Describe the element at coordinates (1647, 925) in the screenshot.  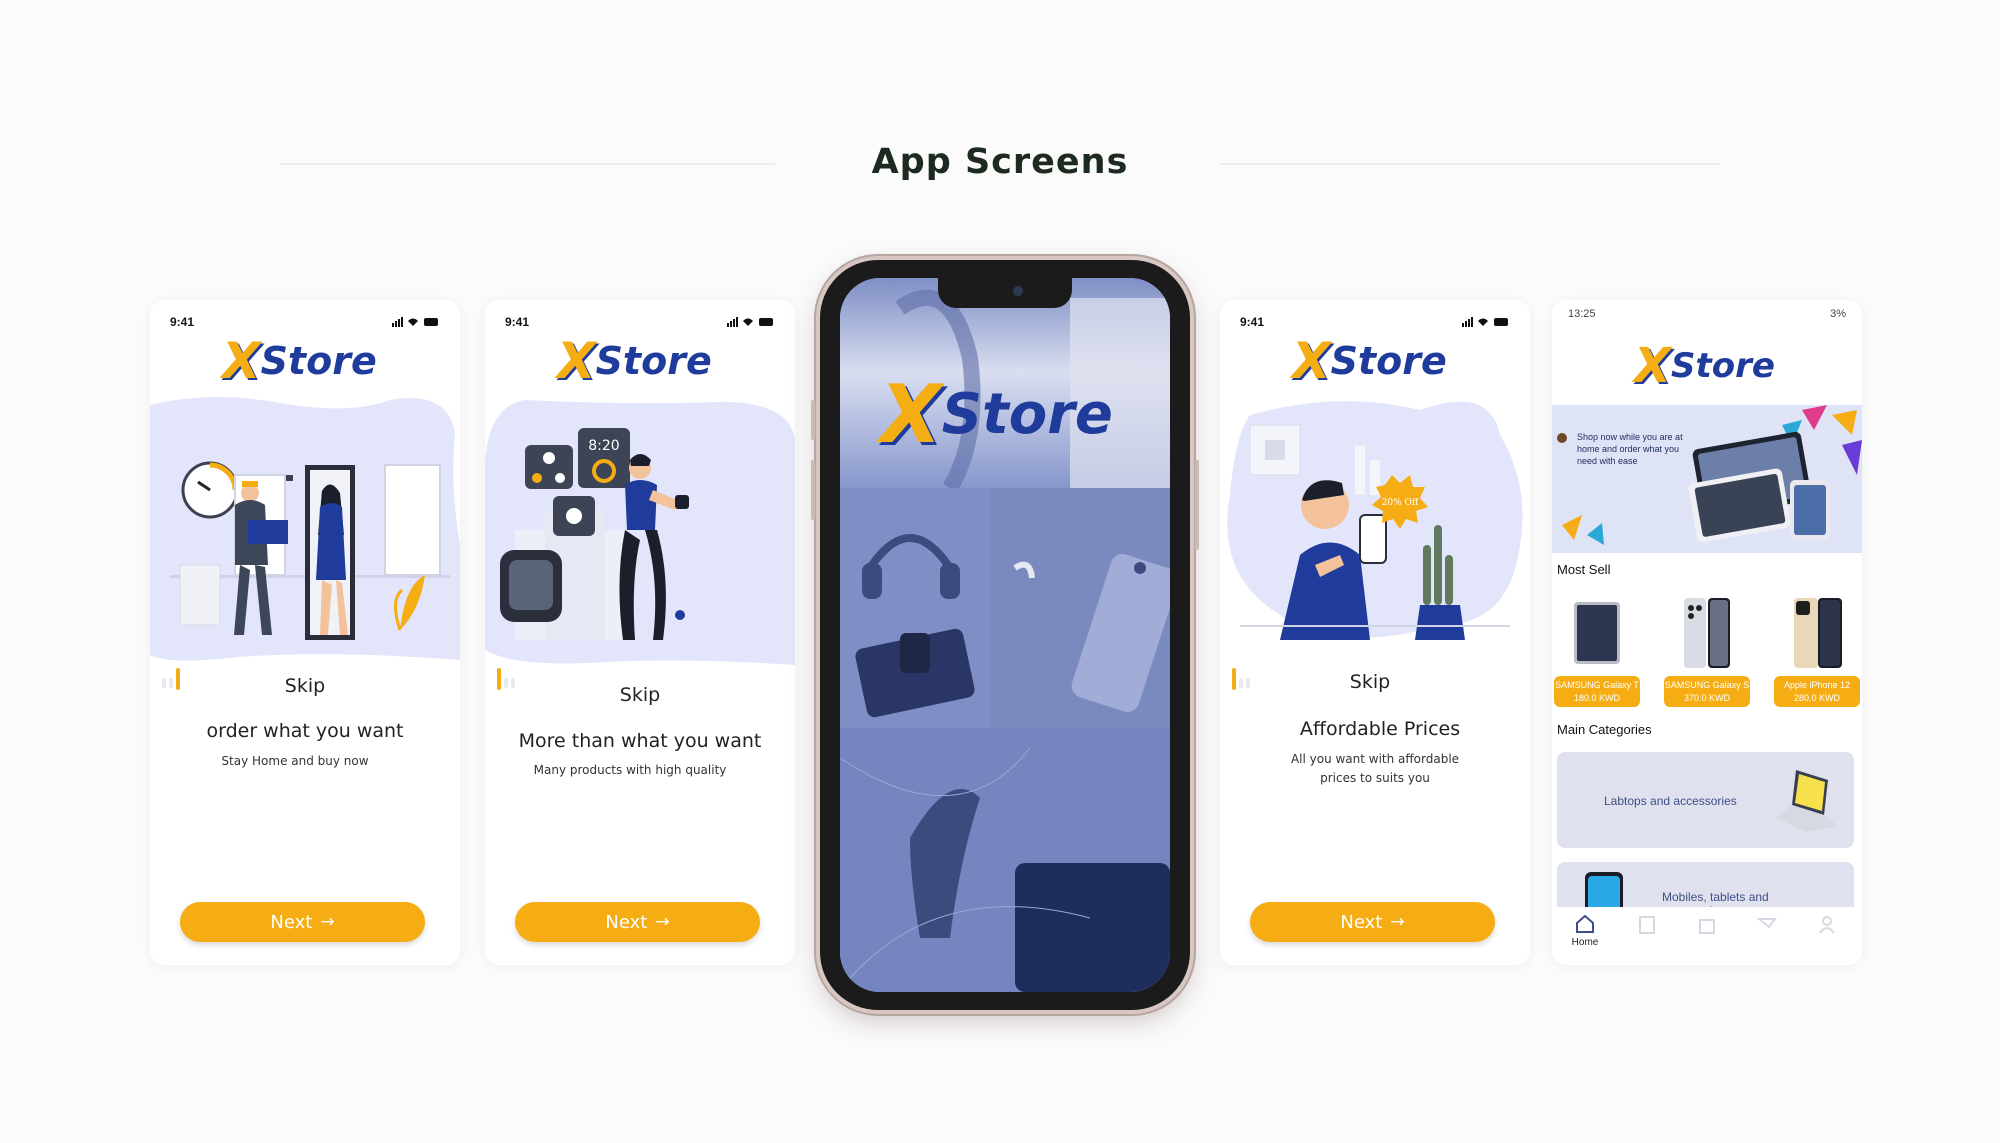
I see `building-icon` at that location.